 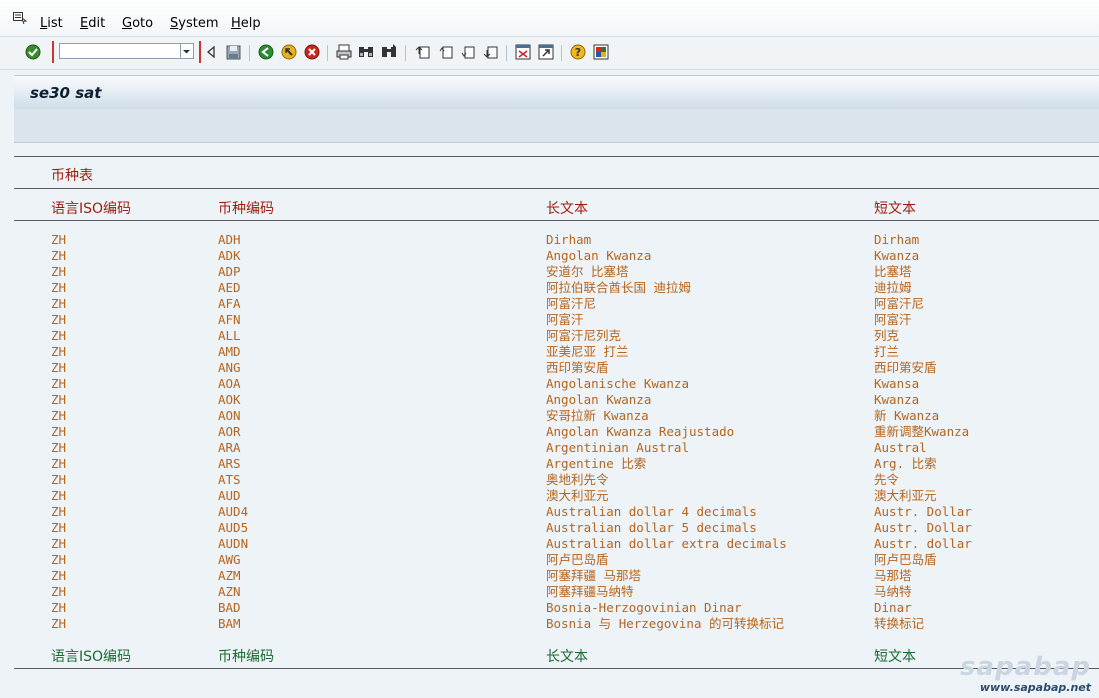 I want to click on cell-short-text: Dinar, so click(x=893, y=607).